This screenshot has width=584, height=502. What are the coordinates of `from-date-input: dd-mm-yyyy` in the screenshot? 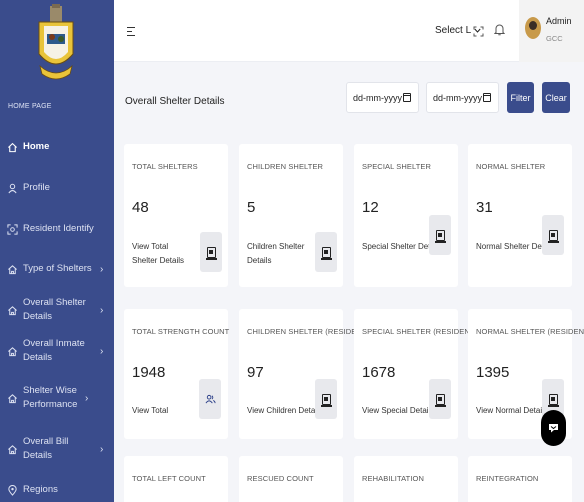 It's located at (382, 97).